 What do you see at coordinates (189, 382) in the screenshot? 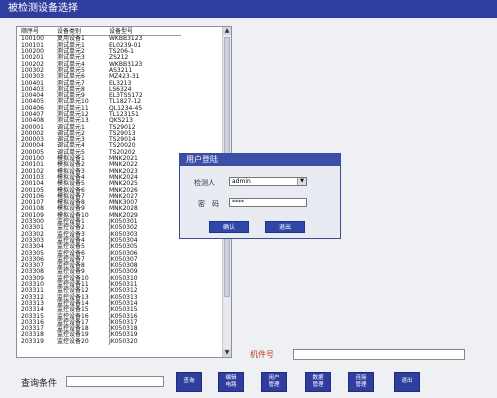
I see `query-button: 查询` at bounding box center [189, 382].